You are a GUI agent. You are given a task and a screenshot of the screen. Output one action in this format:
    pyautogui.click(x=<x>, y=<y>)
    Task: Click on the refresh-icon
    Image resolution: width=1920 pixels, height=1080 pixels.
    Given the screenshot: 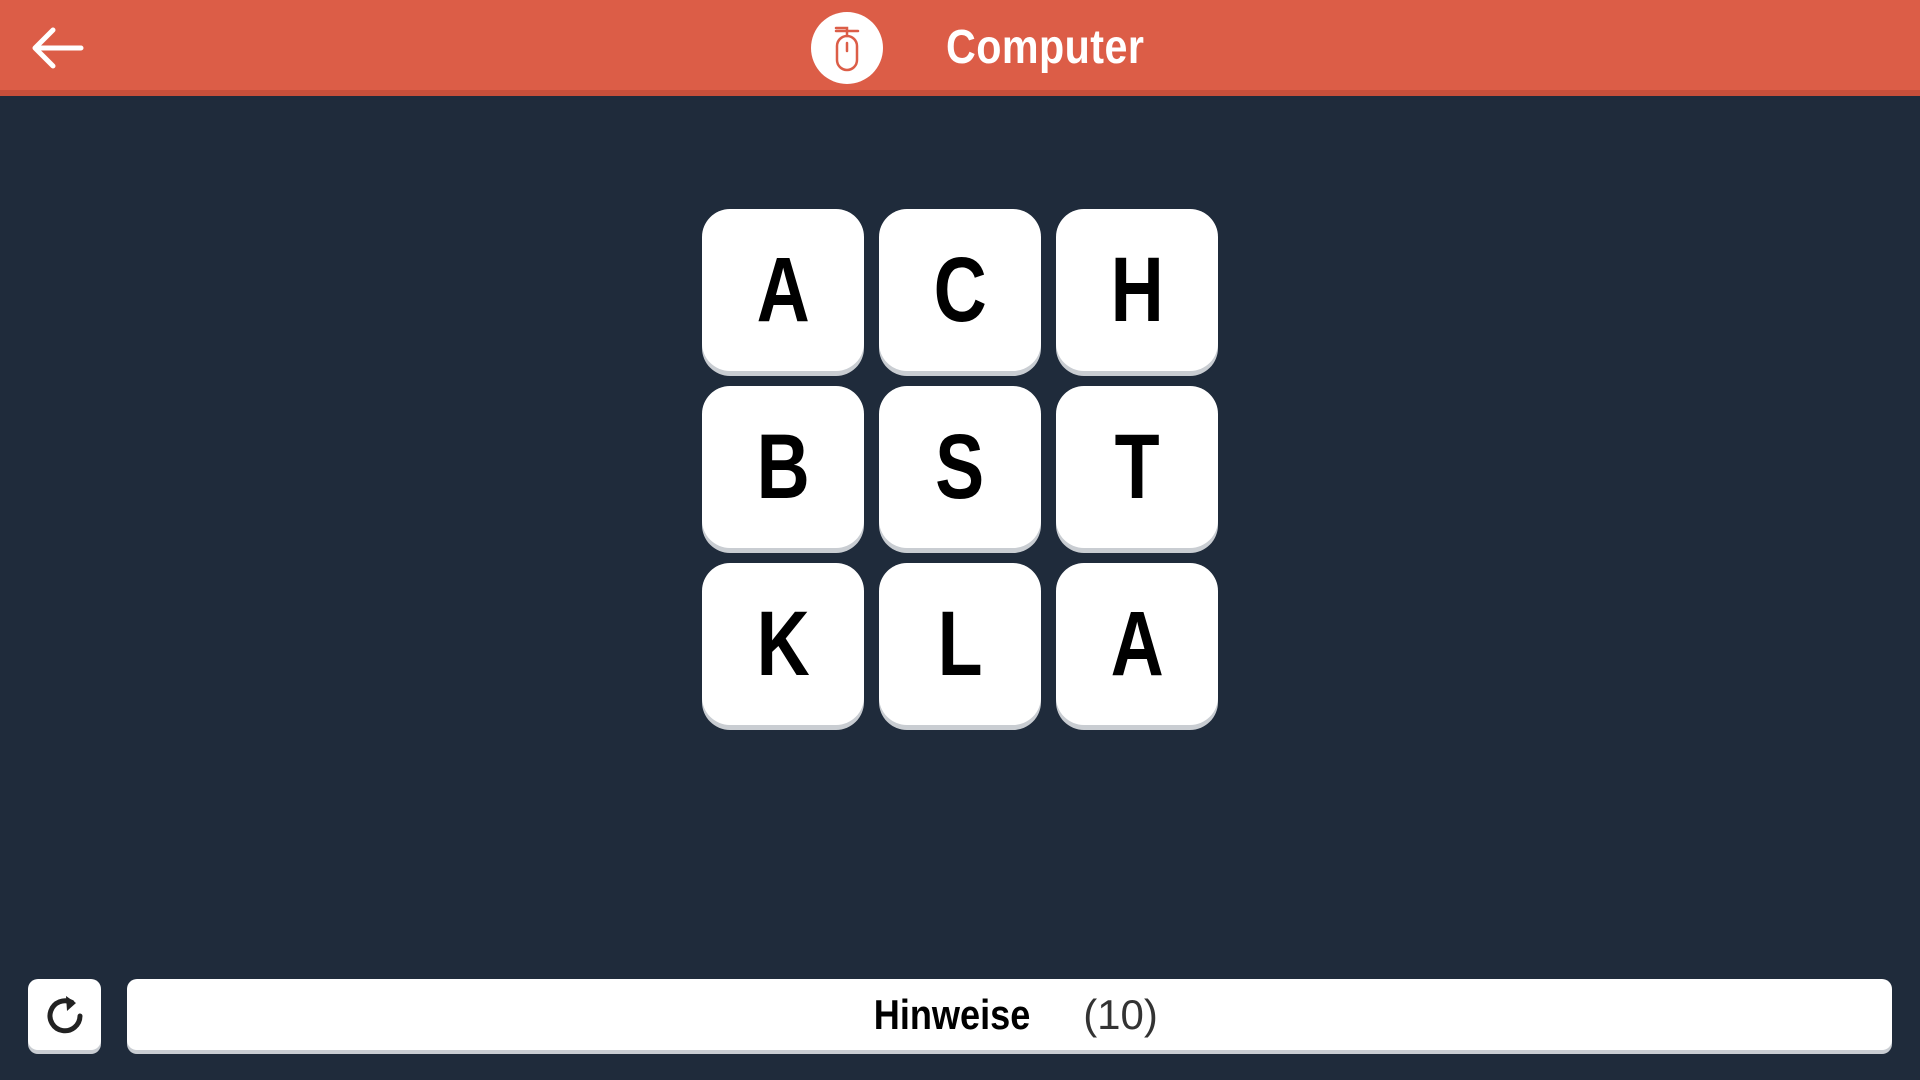 What is the action you would take?
    pyautogui.click(x=64, y=1014)
    